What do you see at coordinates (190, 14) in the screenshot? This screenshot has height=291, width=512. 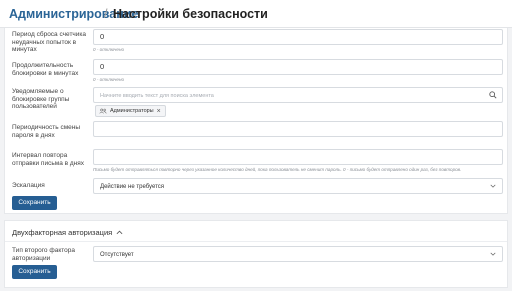 I see `page-title: Настройки безопасности` at bounding box center [190, 14].